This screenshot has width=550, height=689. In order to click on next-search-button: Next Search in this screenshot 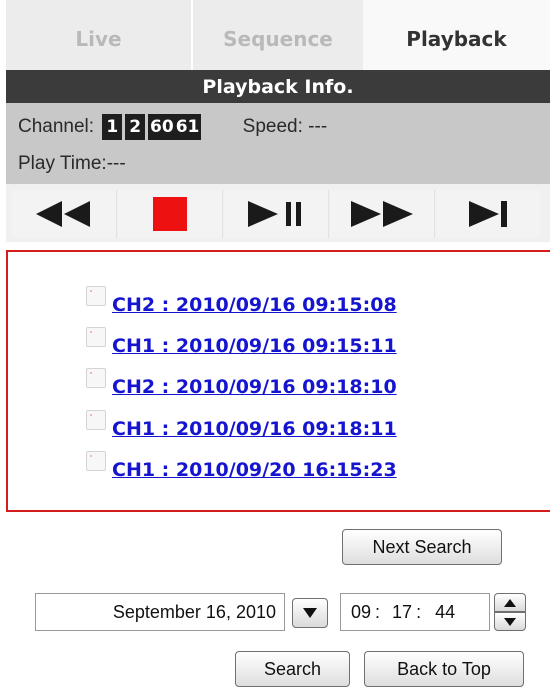, I will do `click(422, 547)`.